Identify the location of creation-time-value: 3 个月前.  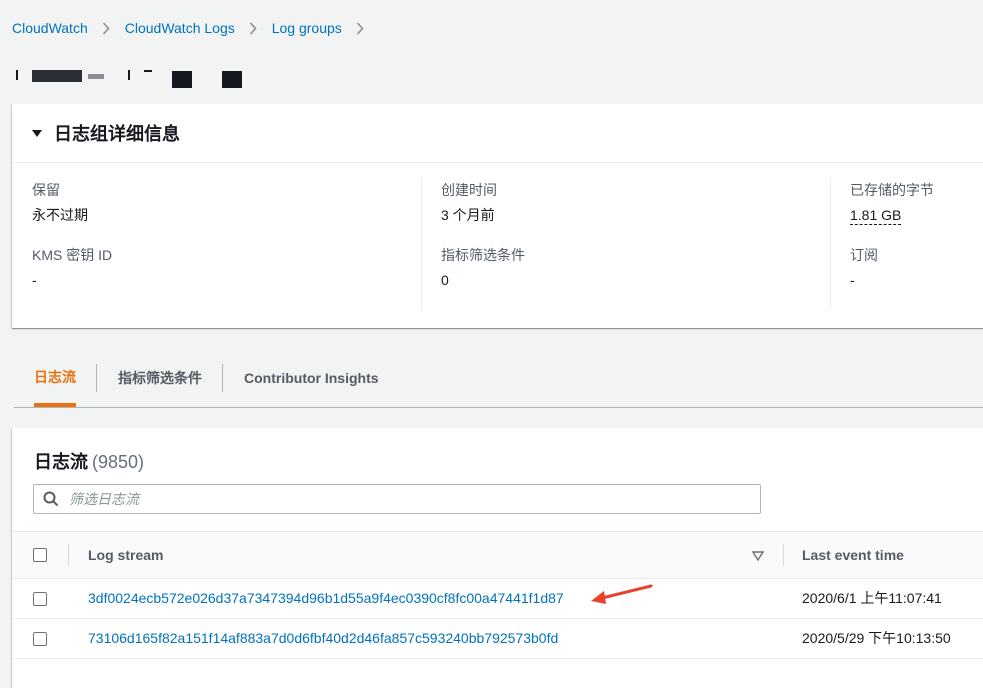
(468, 215).